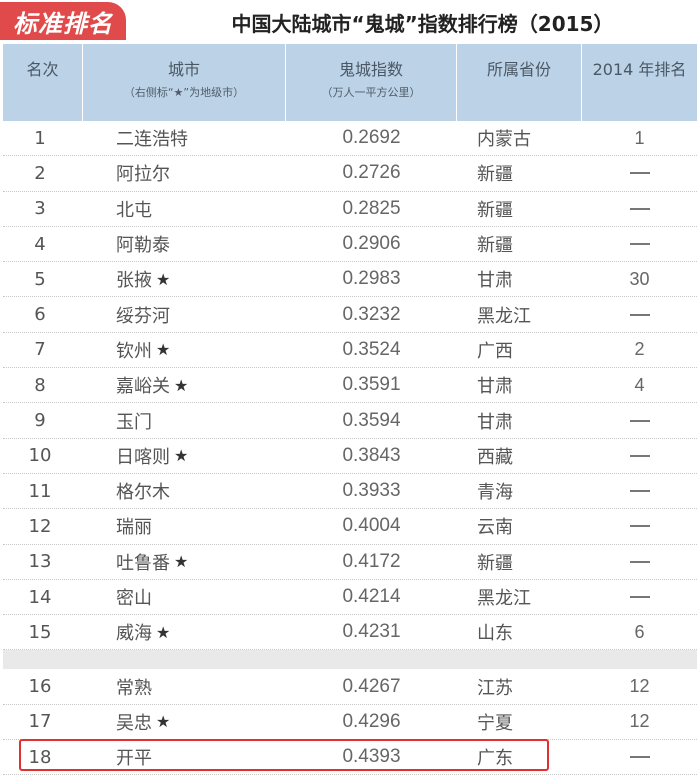 This screenshot has width=700, height=776. Describe the element at coordinates (143, 457) in the screenshot. I see `city-name: 日喀则` at that location.